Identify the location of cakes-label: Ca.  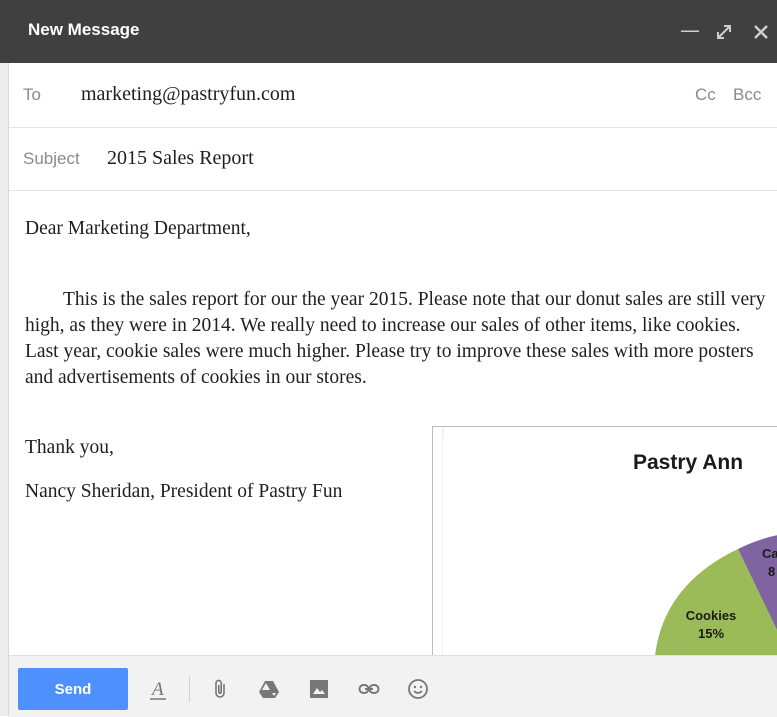
(769, 553).